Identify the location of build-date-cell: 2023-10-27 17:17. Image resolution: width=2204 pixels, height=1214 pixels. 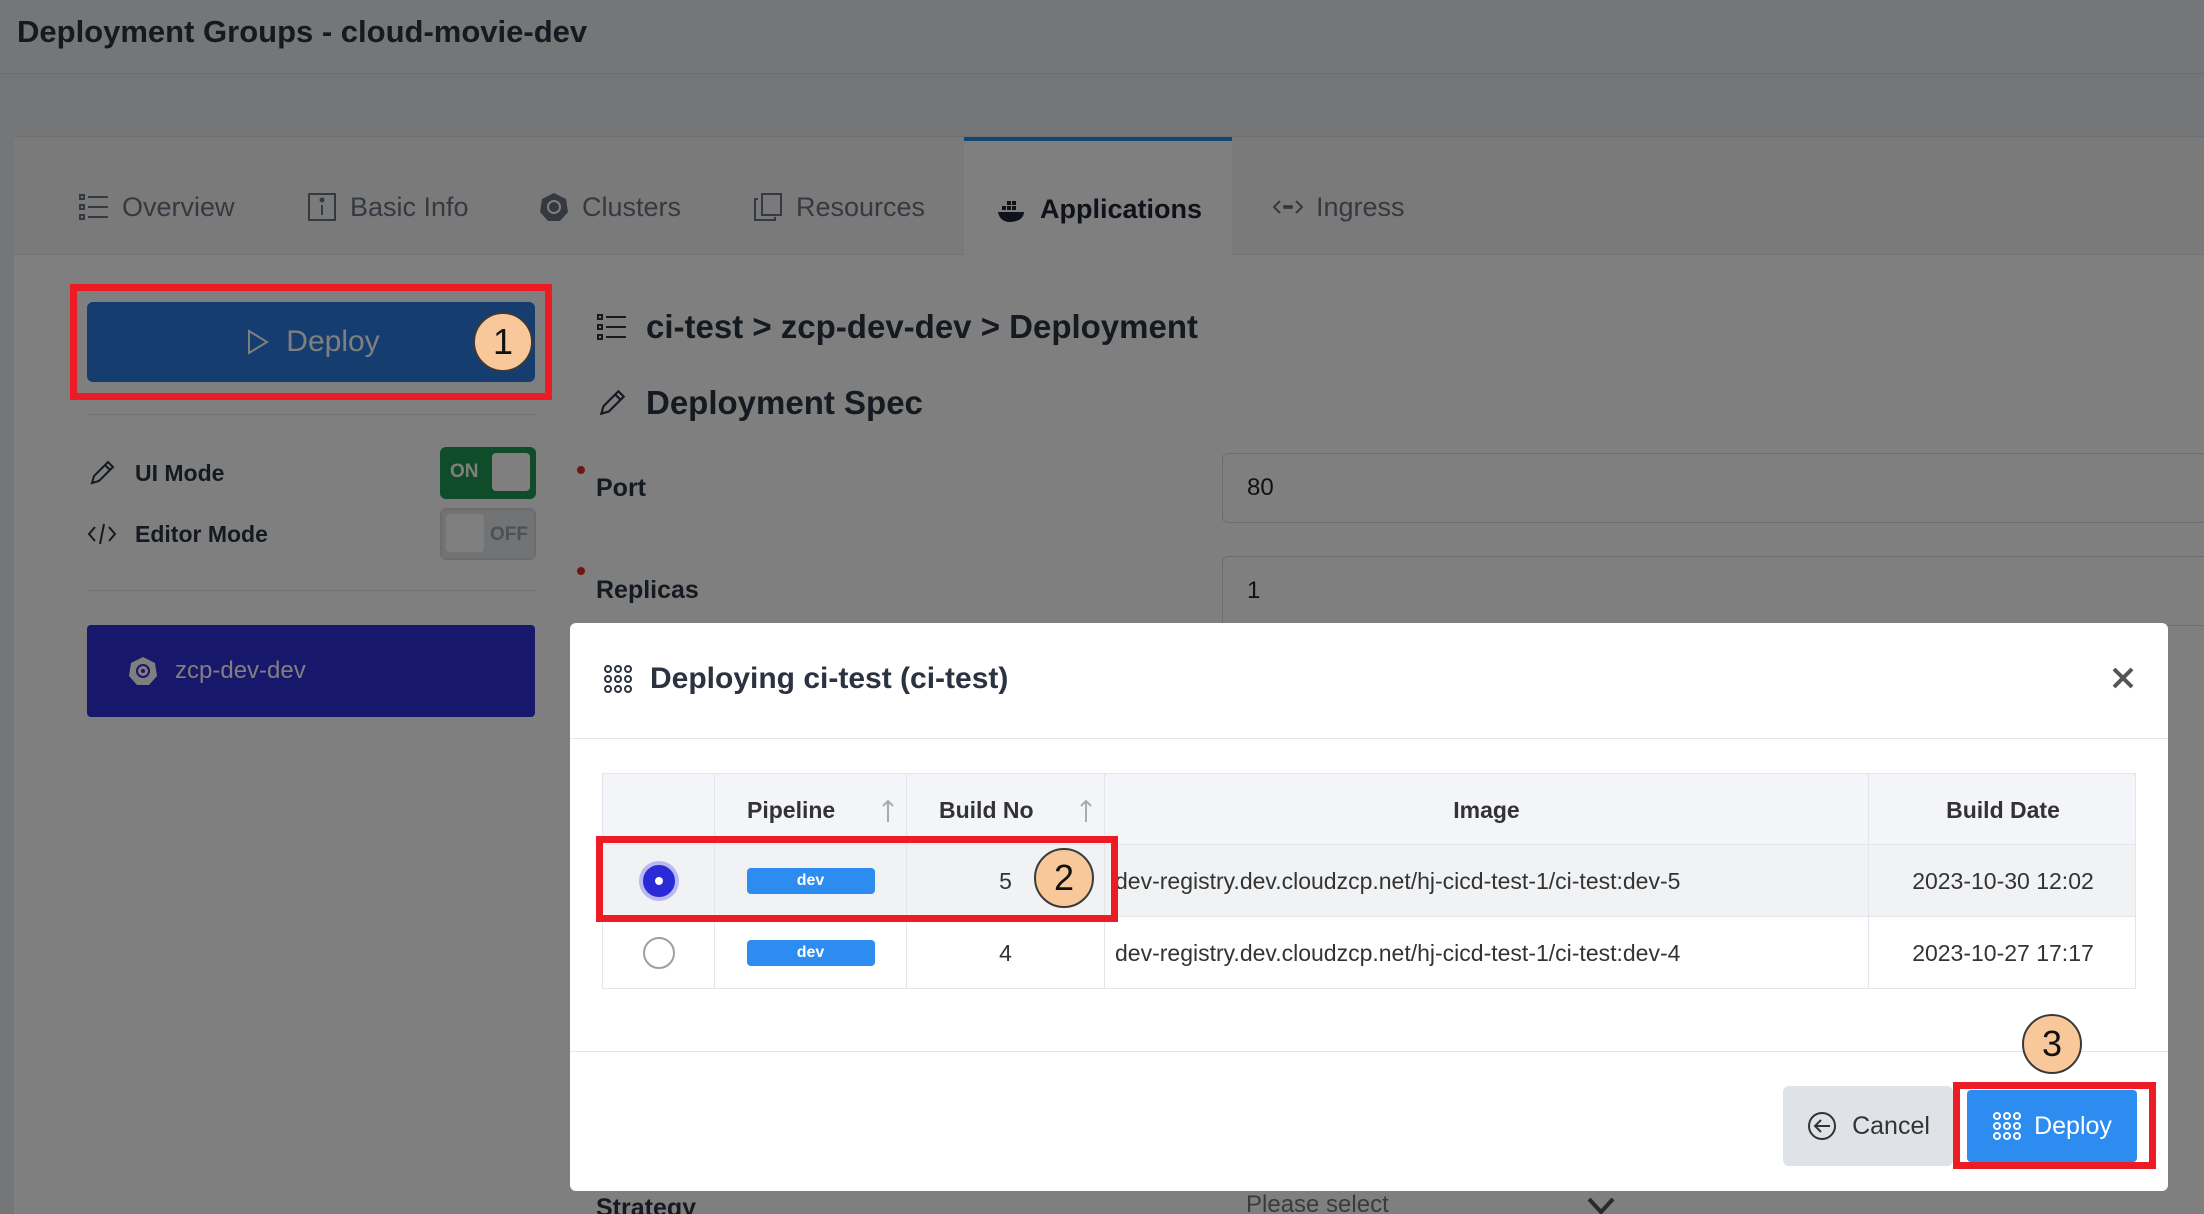
(2003, 952).